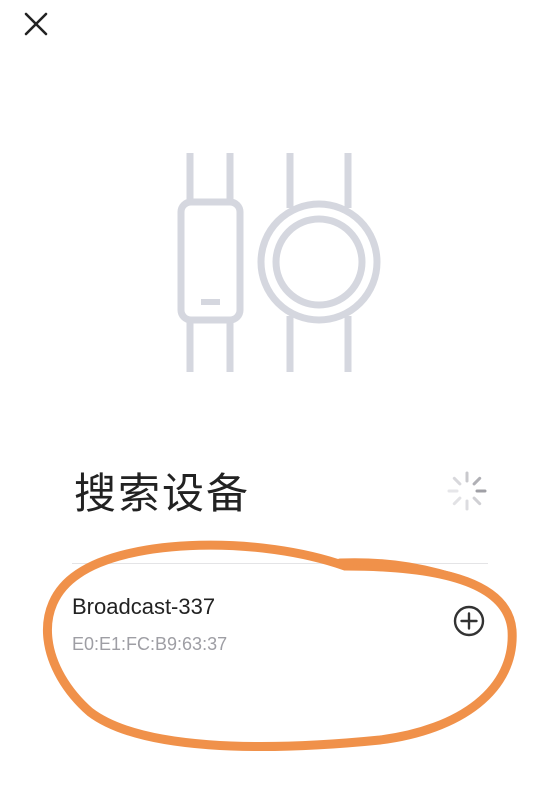 Image resolution: width=542 pixels, height=807 pixels. I want to click on close-button, so click(36, 24).